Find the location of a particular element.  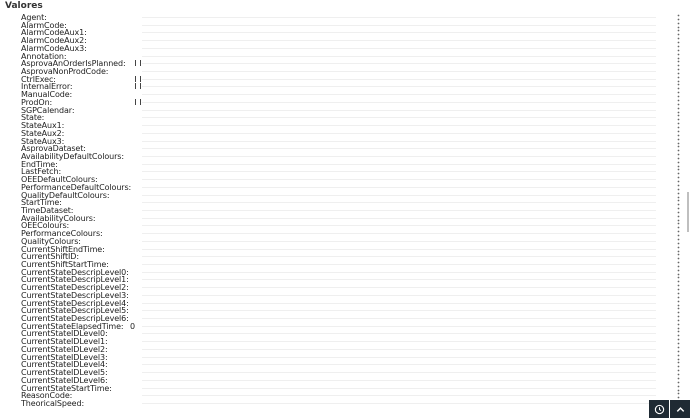

scrollbar is located at coordinates (688, 209).